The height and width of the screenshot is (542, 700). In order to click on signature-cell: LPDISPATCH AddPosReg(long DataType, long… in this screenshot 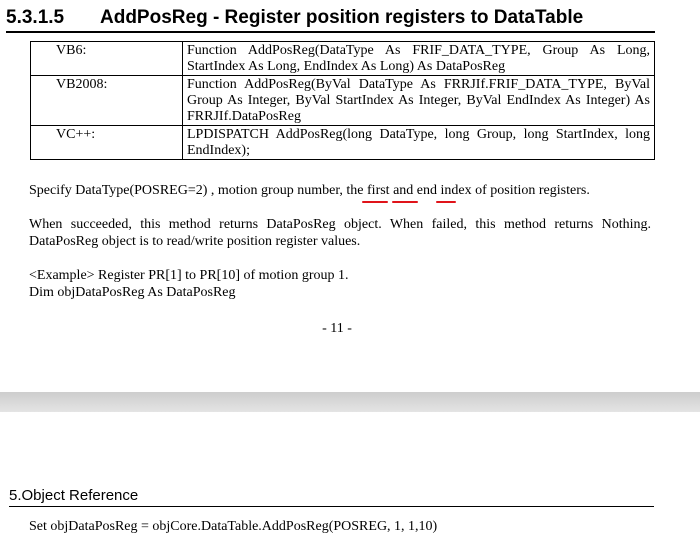, I will do `click(418, 142)`.